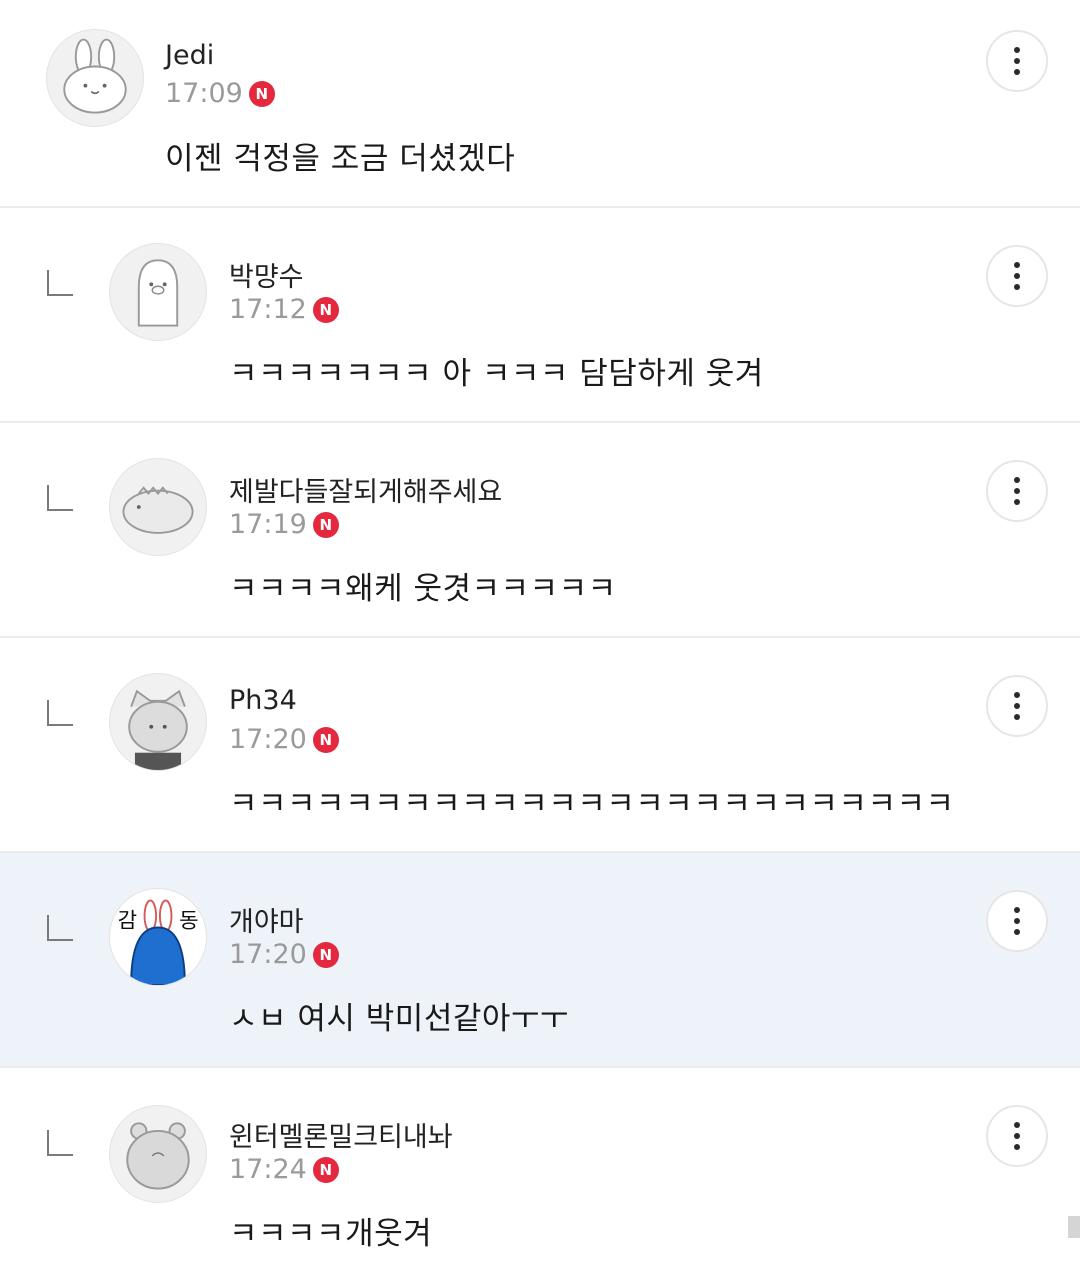  I want to click on comment-time: 17:09 N, so click(220, 93).